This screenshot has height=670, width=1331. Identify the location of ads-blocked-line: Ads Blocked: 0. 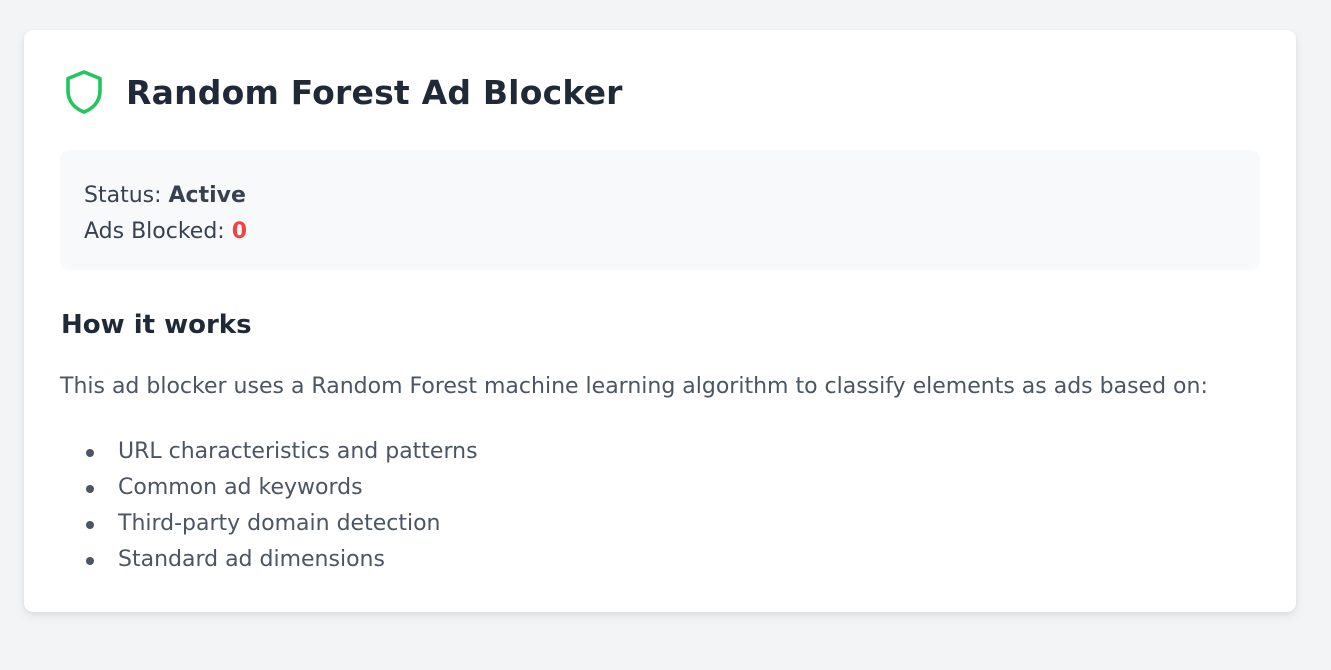
(660, 232).